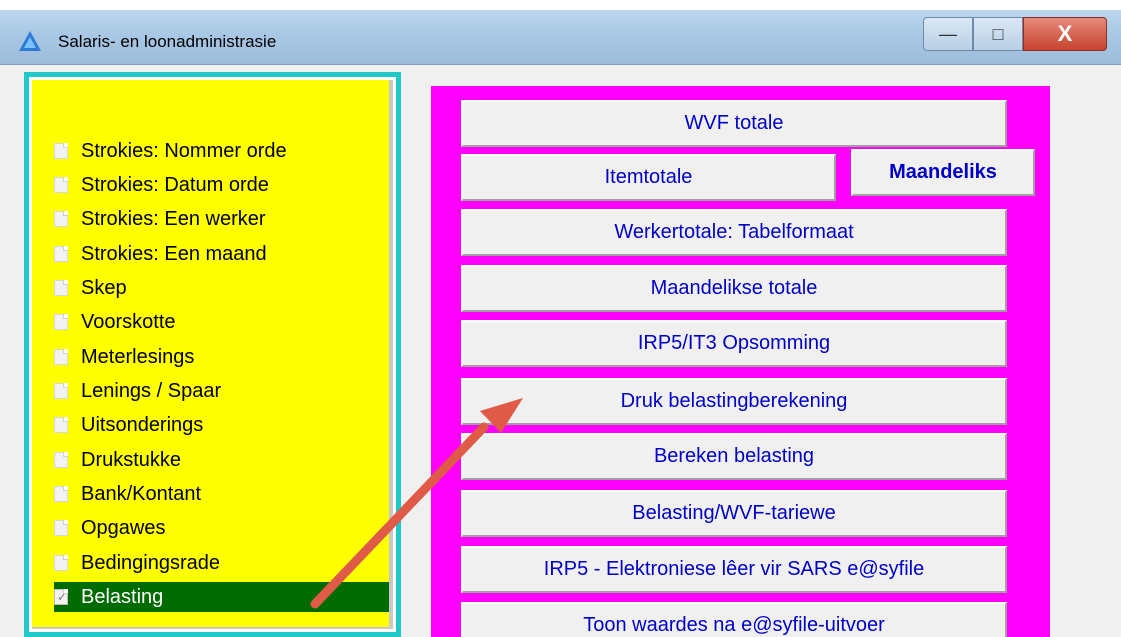  I want to click on close-button: X, so click(1065, 34).